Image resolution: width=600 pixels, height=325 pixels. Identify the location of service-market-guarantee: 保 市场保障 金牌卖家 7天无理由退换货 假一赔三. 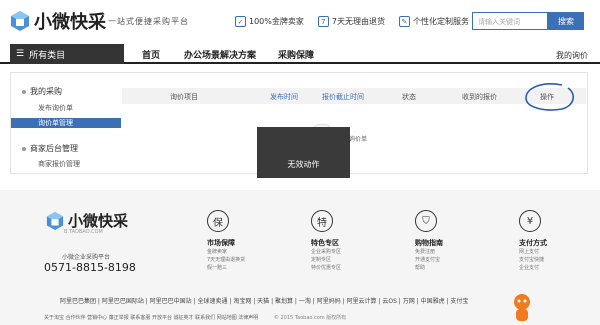
(247, 241).